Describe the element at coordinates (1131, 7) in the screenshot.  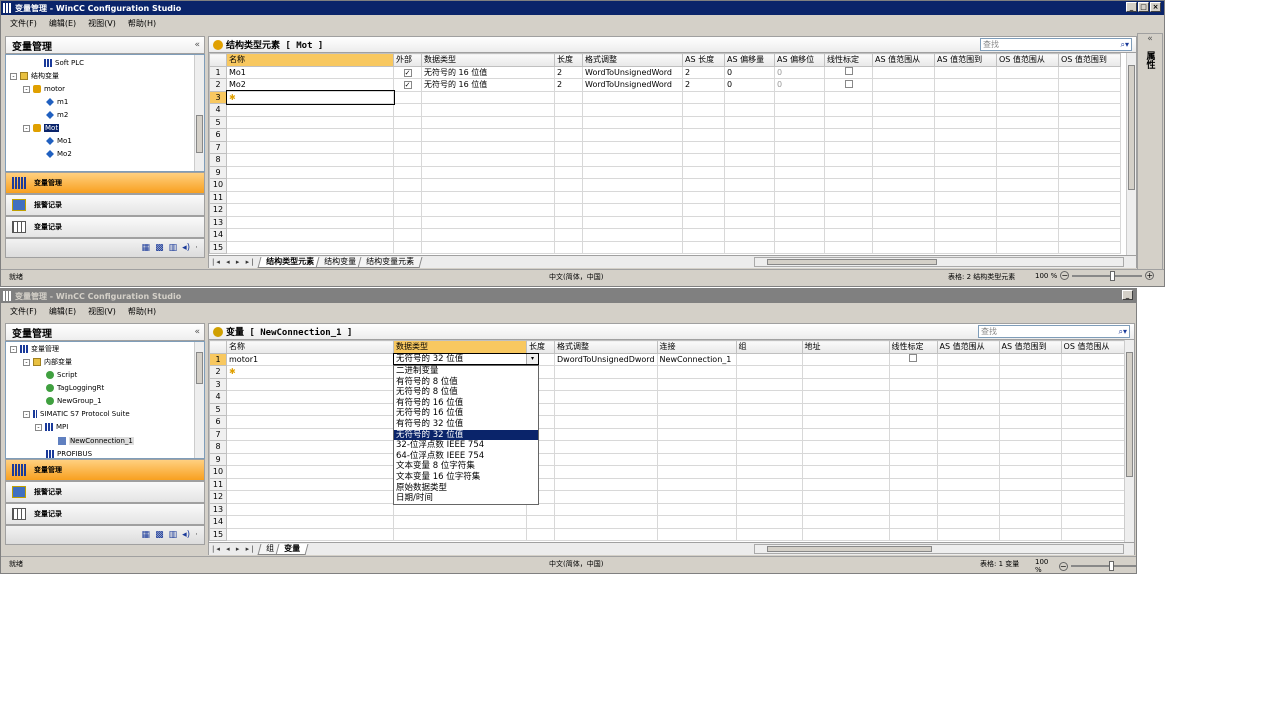
I see `minimize-button: _` at that location.